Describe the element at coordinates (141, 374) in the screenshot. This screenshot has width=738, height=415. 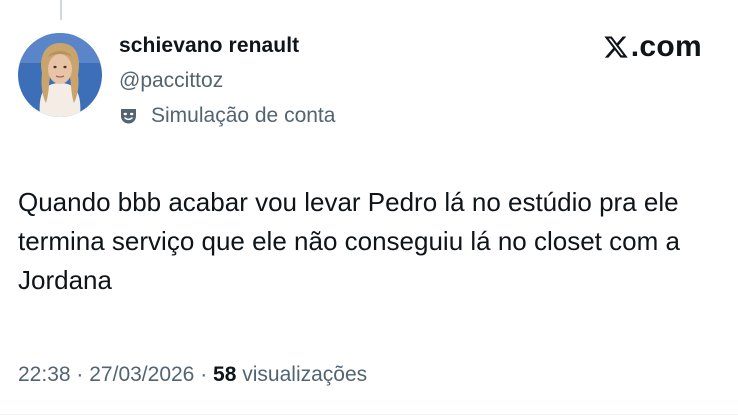
I see `tweet-date: 27/03/2026` at that location.